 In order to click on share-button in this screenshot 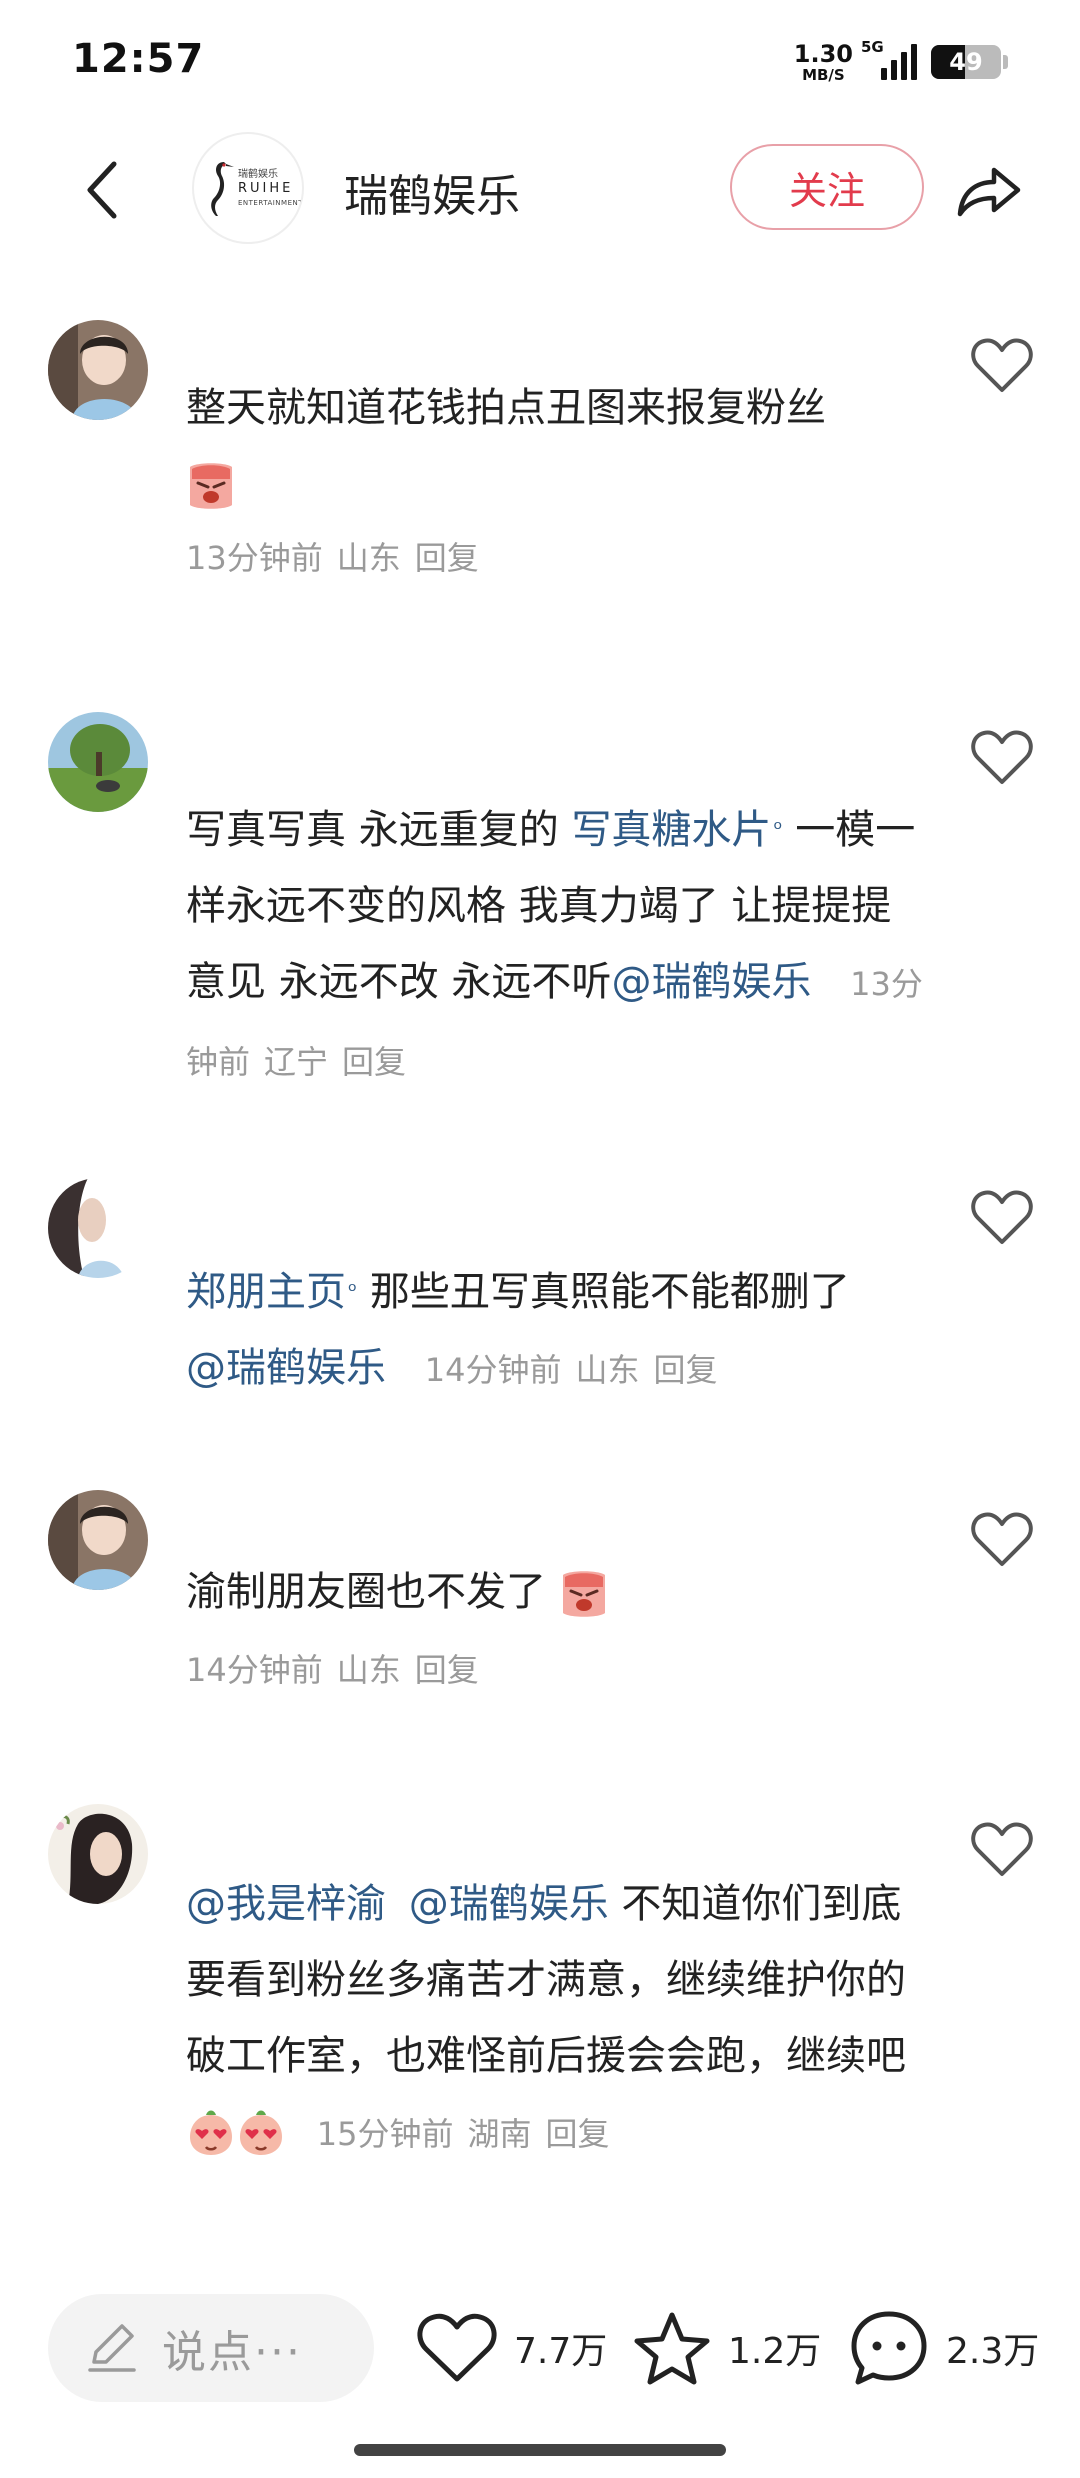, I will do `click(988, 190)`.